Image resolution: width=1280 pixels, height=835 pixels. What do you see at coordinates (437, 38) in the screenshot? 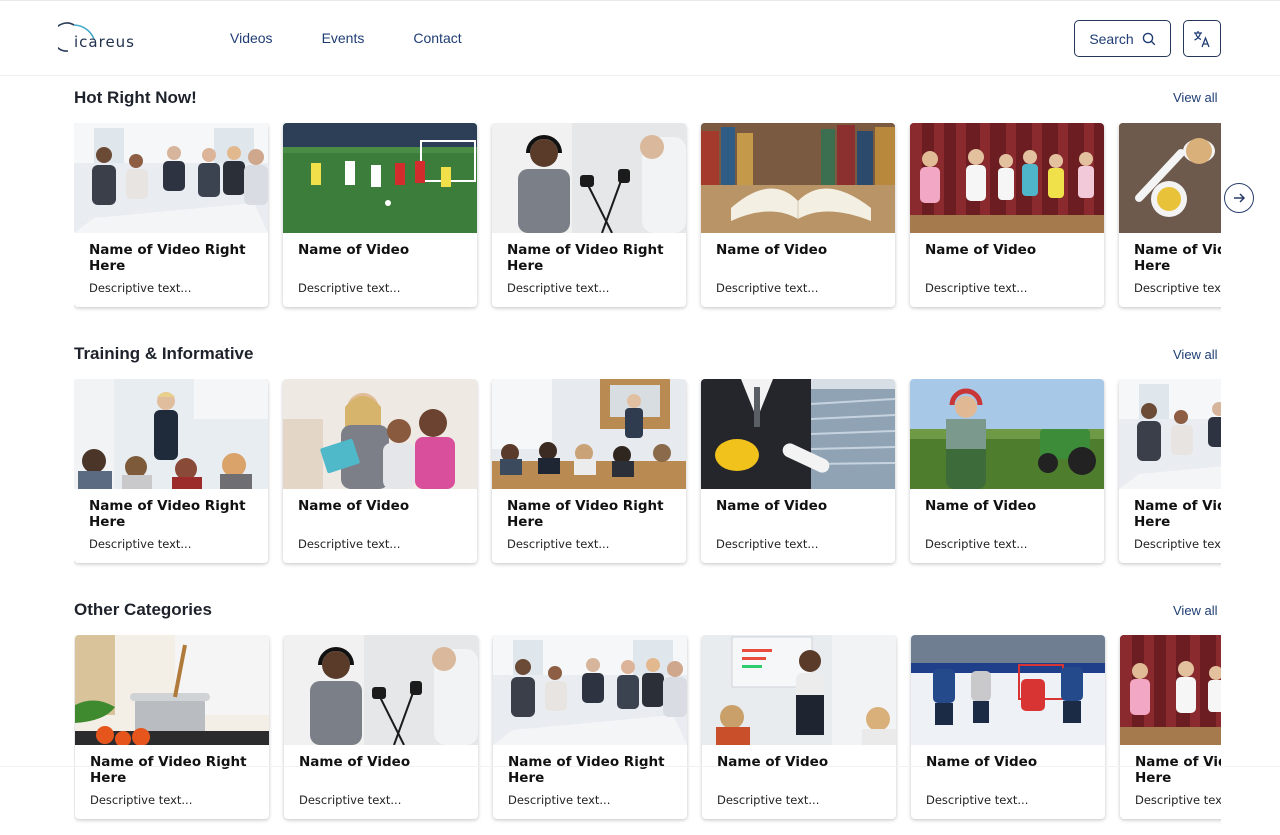
I see `nav-link-contact: Contact` at bounding box center [437, 38].